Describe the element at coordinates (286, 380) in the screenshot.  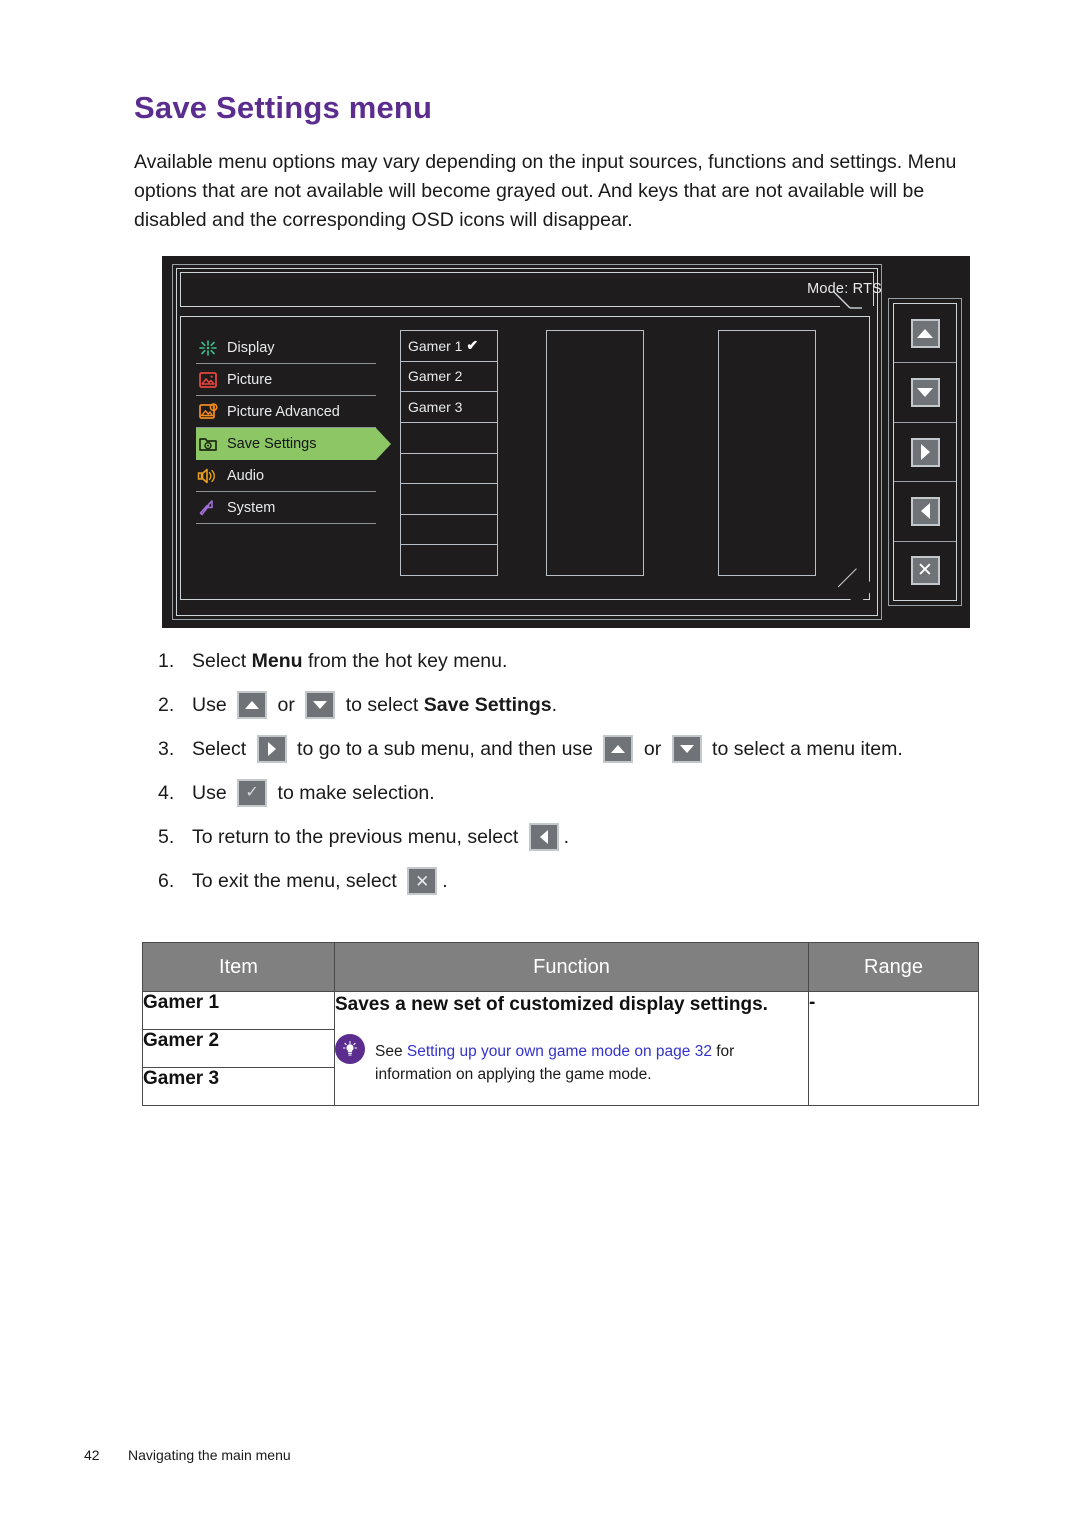
I see `osd-menu-item-picture: Picture` at that location.